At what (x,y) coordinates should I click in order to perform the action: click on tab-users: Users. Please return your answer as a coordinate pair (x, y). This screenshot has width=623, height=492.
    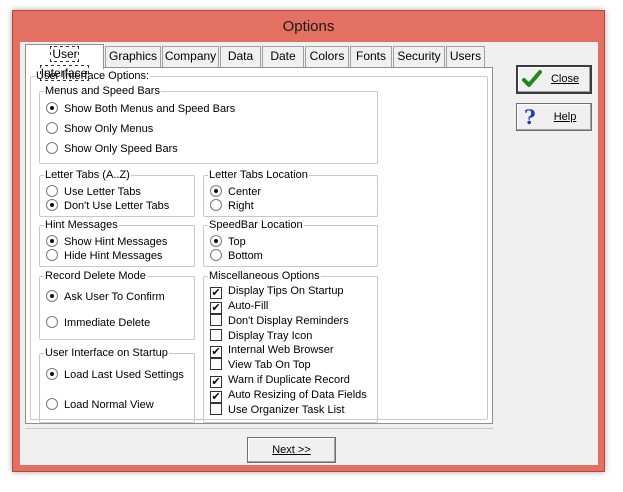
    Looking at the image, I should click on (465, 56).